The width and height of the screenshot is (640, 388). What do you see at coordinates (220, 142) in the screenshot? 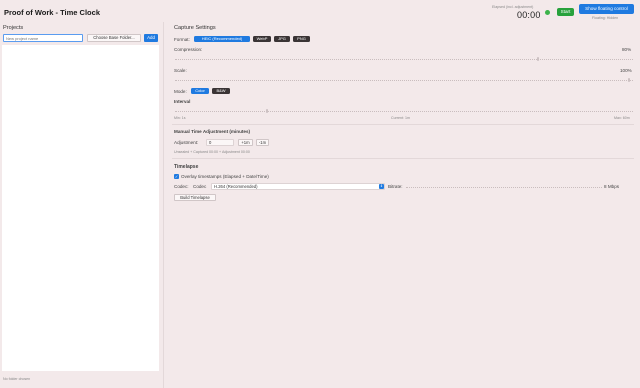
I see `adjustment-field: 0` at bounding box center [220, 142].